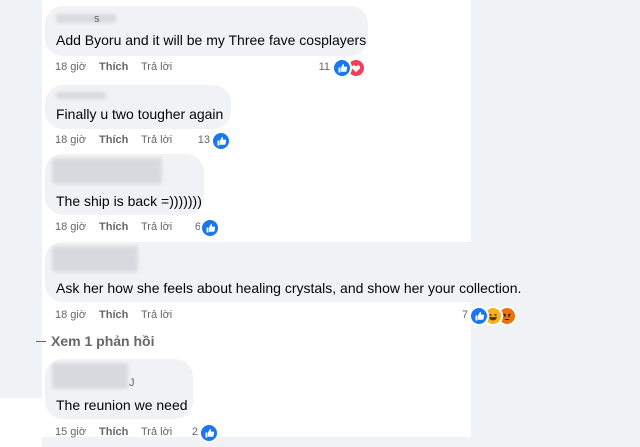  Describe the element at coordinates (41, 341) in the screenshot. I see `replies-connector` at that location.